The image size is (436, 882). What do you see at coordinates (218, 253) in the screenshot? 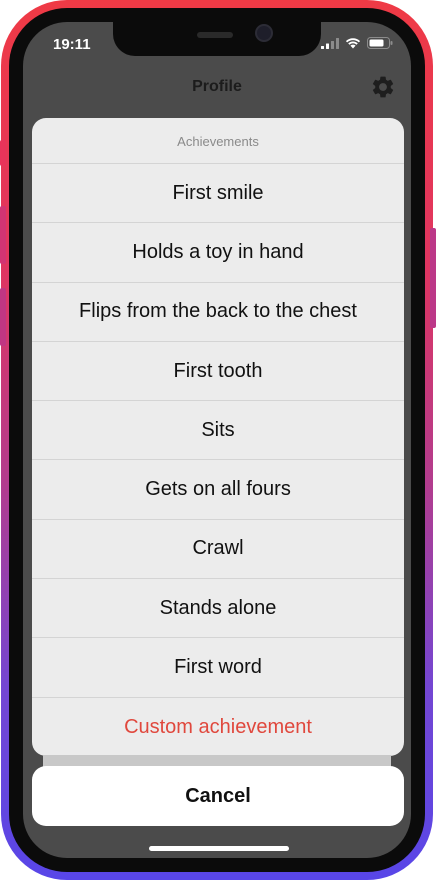
I see `achievement-option-holds-toy: Holds a toy in hand` at bounding box center [218, 253].